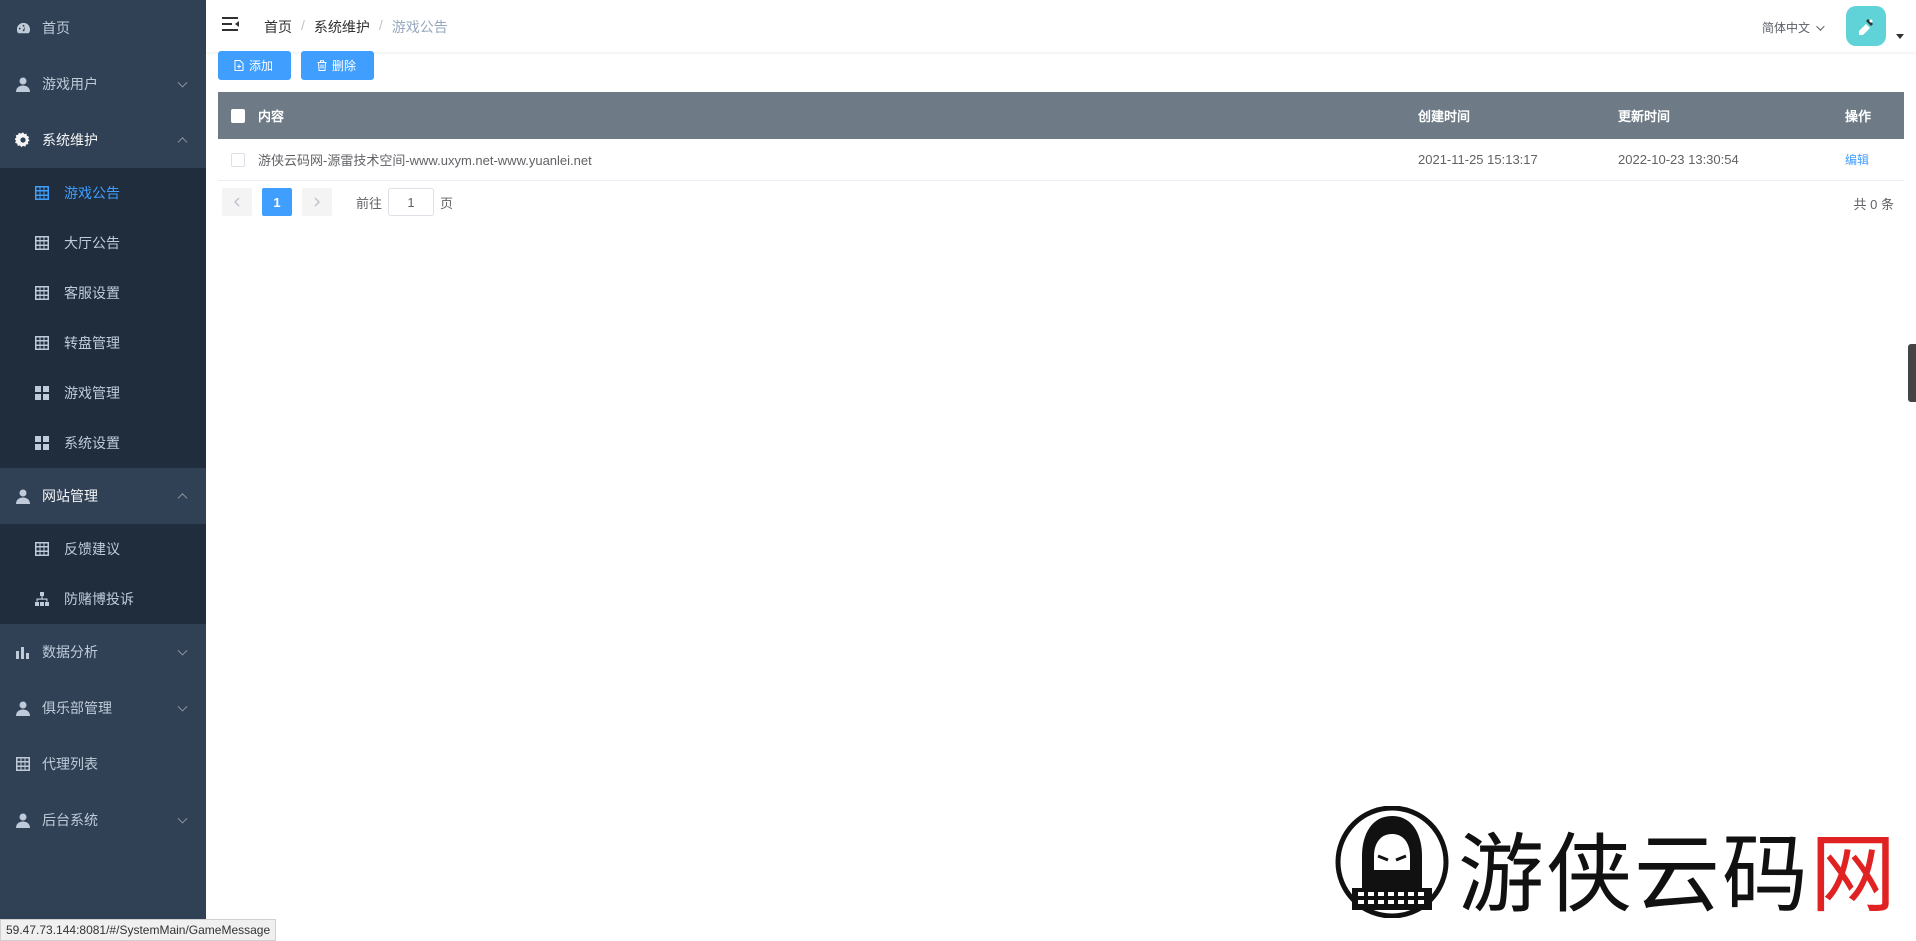  I want to click on sidebar-item-label: 俱乐部管理, so click(77, 708).